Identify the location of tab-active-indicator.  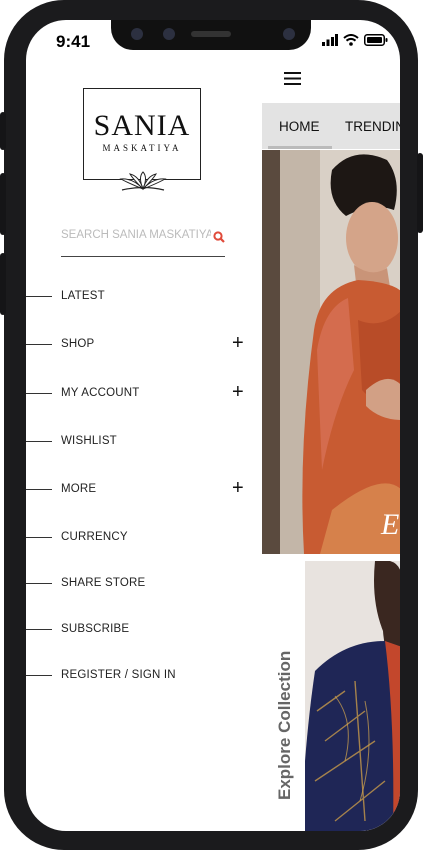
(300, 147).